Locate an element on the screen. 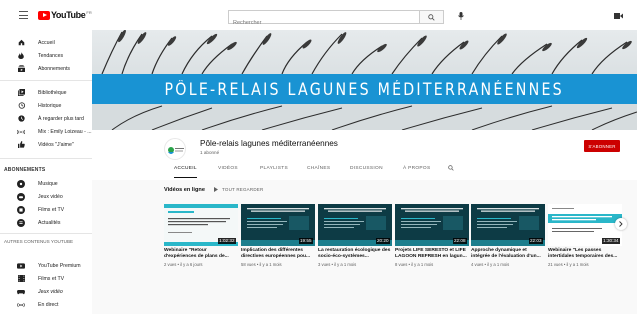  sidebar-item-news: Actualités is located at coordinates (46, 222).